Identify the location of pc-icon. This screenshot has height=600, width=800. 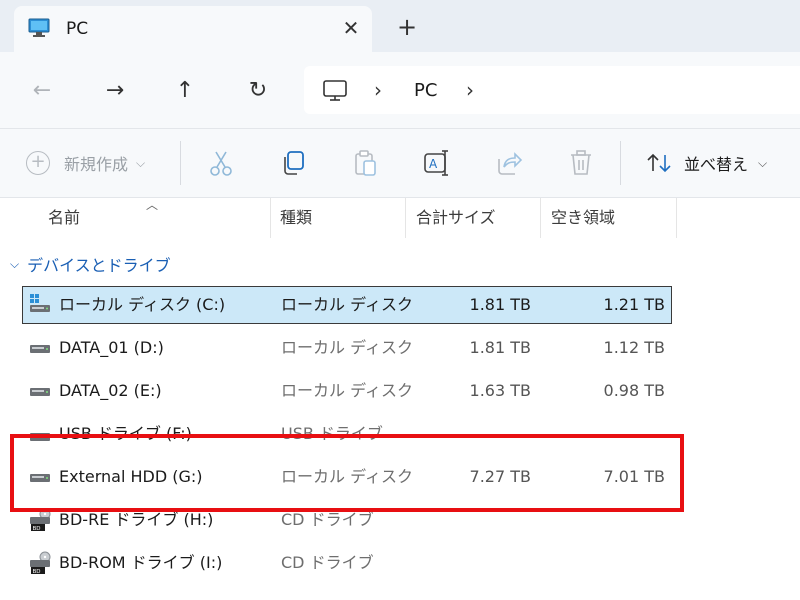
(335, 90).